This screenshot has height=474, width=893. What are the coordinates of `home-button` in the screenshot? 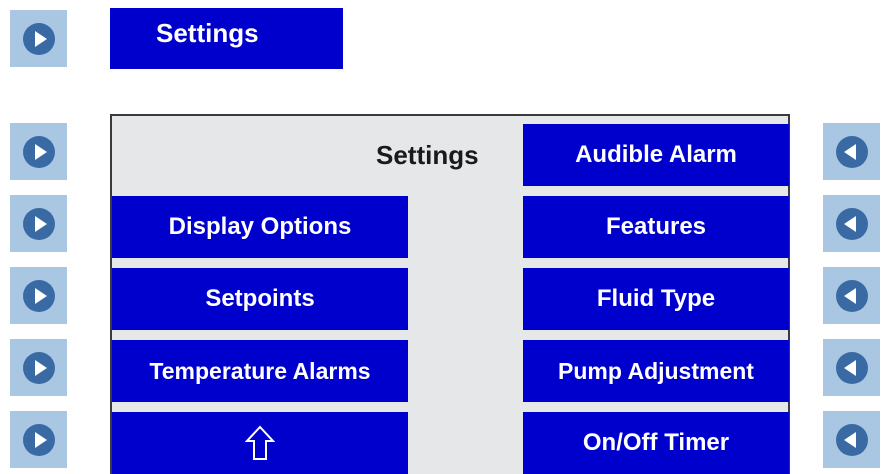 It's located at (260, 443).